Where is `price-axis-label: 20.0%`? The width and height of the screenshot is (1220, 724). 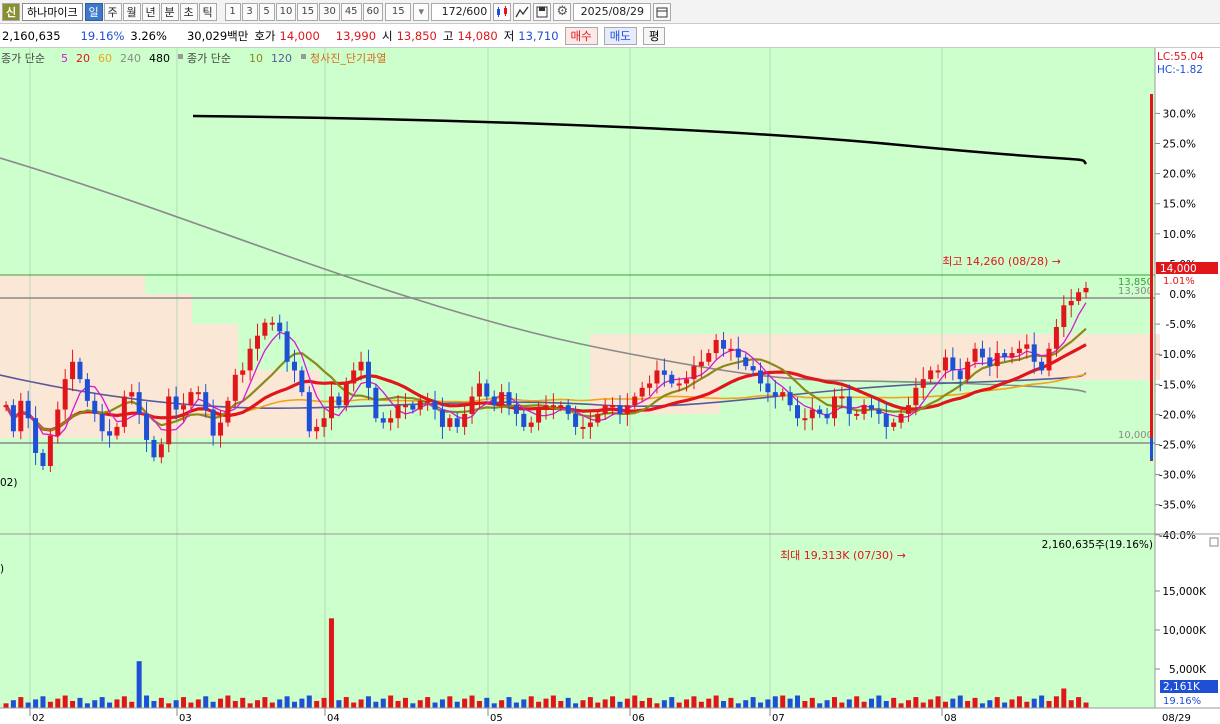 price-axis-label: 20.0% is located at coordinates (1179, 175).